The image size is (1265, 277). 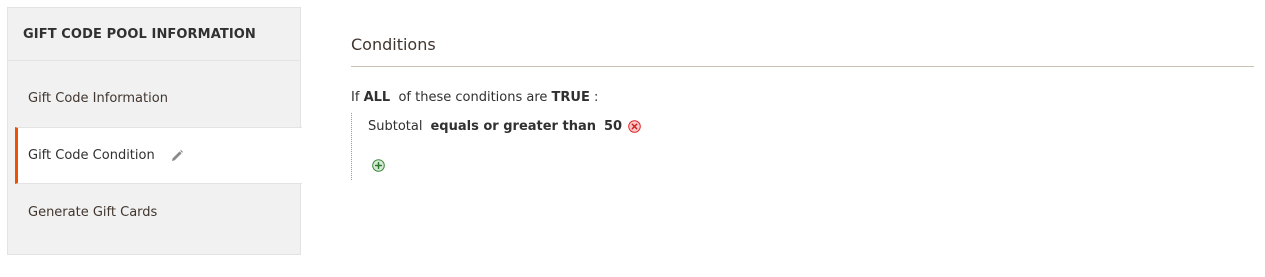 I want to click on conditions-list: Subtotal equals or greater than 50, so click(x=511, y=146).